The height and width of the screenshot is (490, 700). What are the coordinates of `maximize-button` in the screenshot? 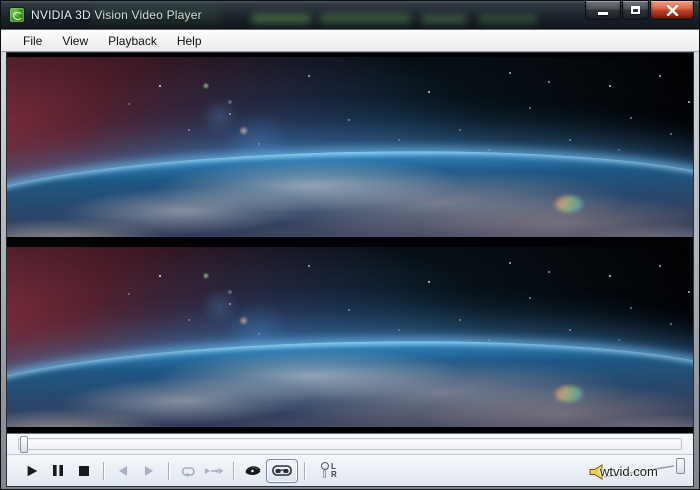 It's located at (635, 10).